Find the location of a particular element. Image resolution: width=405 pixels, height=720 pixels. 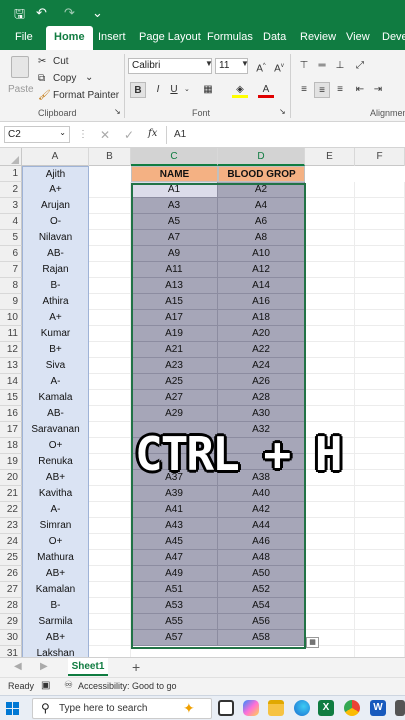

column-header-a: A is located at coordinates (55, 157).